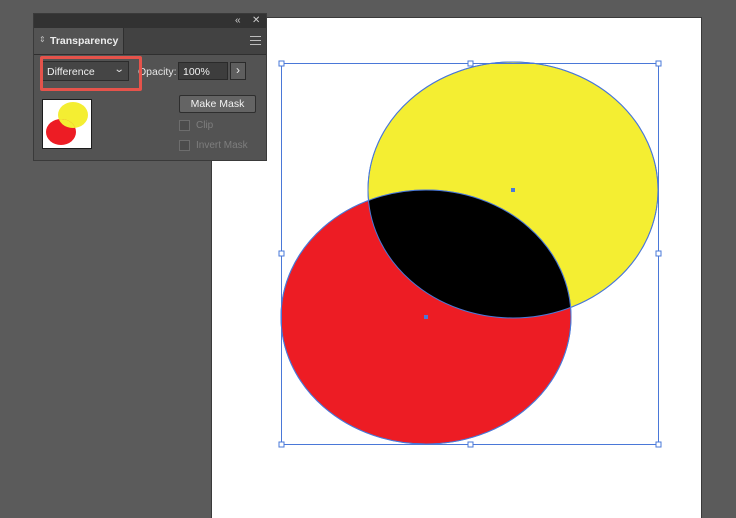  What do you see at coordinates (150, 21) in the screenshot?
I see `panel-title-bar: « ✕` at bounding box center [150, 21].